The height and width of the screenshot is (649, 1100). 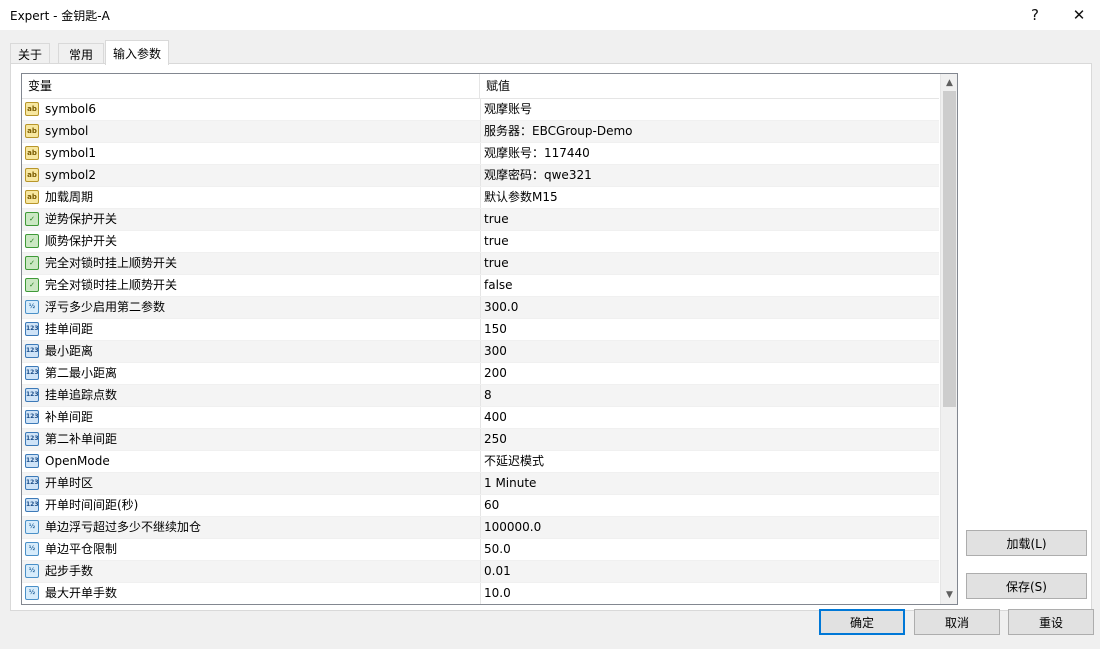 I want to click on variable-name: 挂单追踪点数, so click(x=81, y=395).